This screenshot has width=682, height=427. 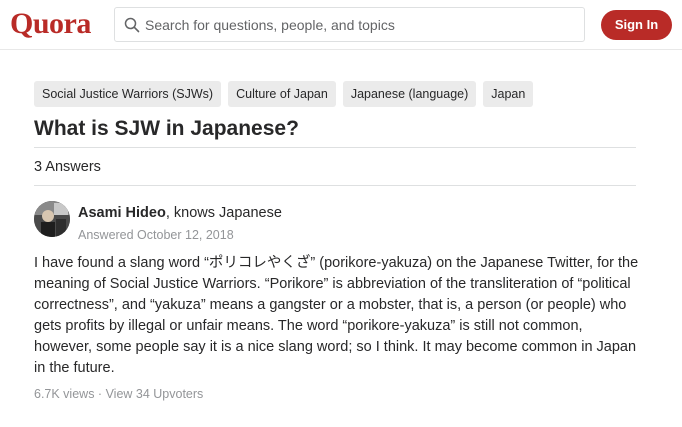 What do you see at coordinates (409, 94) in the screenshot?
I see `topic-tag-japanese-language: Japanese (language)` at bounding box center [409, 94].